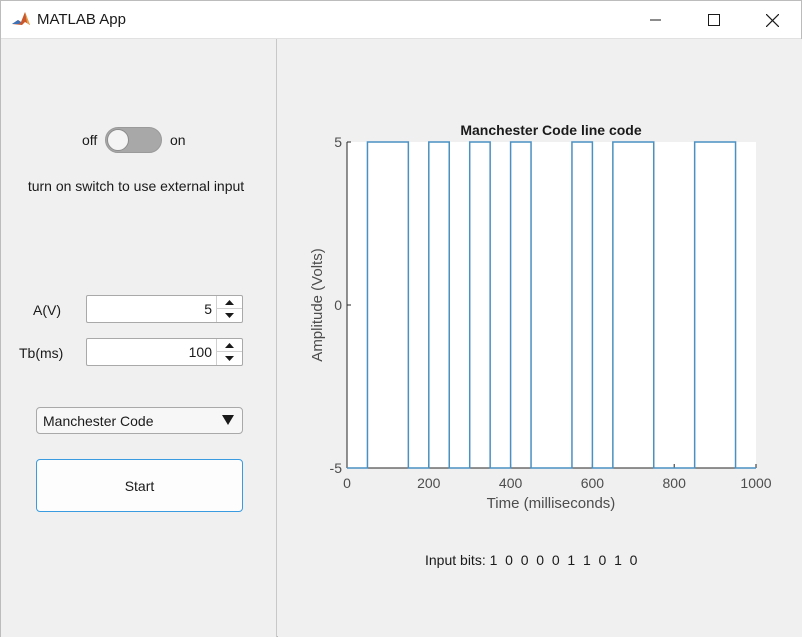 This screenshot has width=802, height=637. I want to click on minimize-button, so click(656, 20).